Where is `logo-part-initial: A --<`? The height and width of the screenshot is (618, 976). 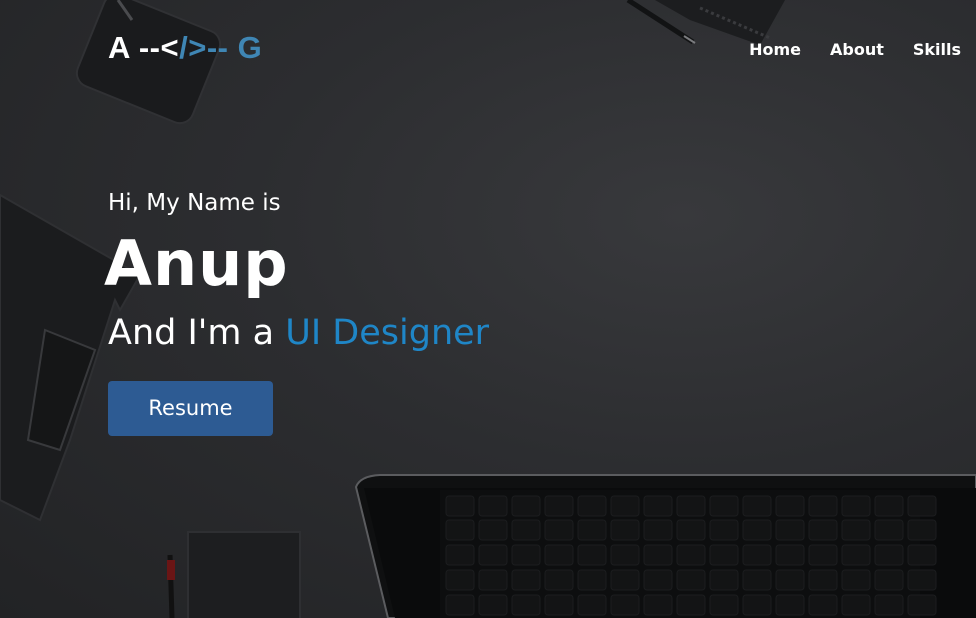 logo-part-initial: A --< is located at coordinates (144, 47).